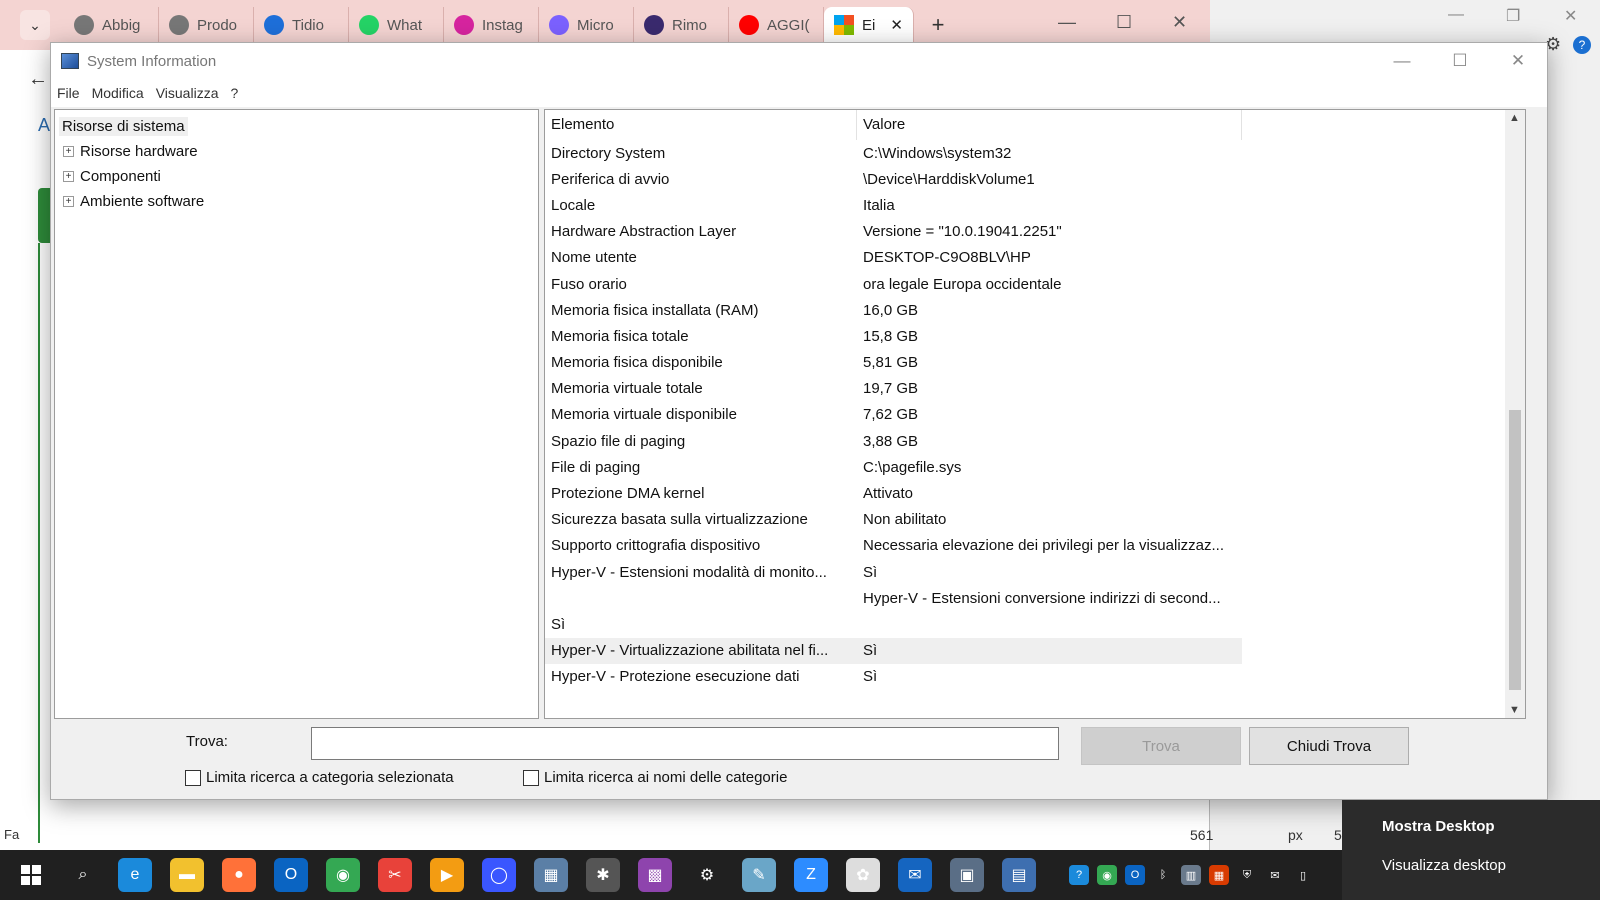 This screenshot has height=900, width=1600. What do you see at coordinates (707, 875) in the screenshot?
I see `settings-icon: ⚙` at bounding box center [707, 875].